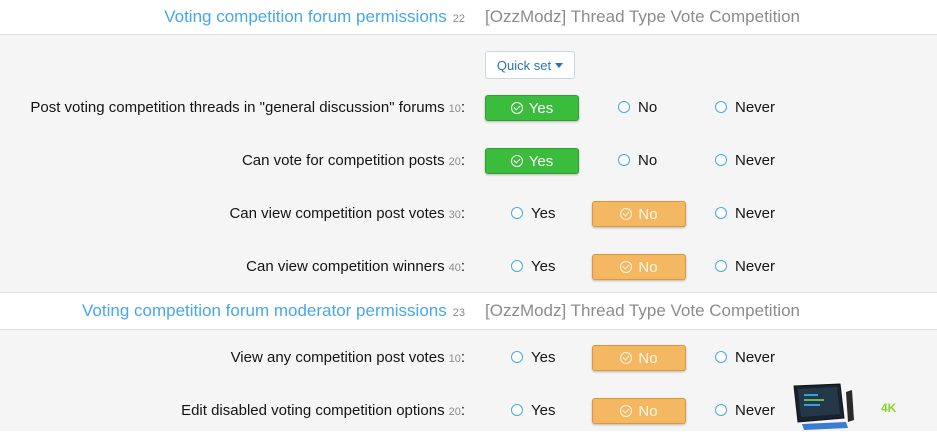  Describe the element at coordinates (524, 65) in the screenshot. I see `quick-set-label: Quick set` at that location.